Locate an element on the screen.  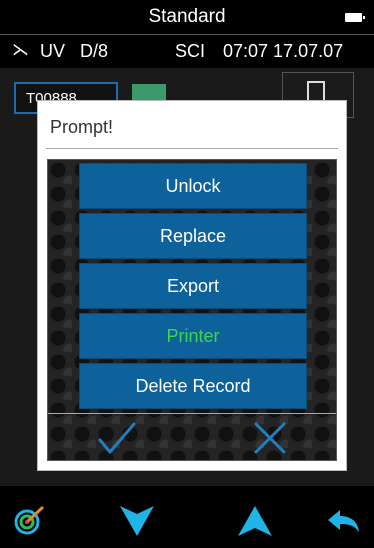
target-icon is located at coordinates (30, 520).